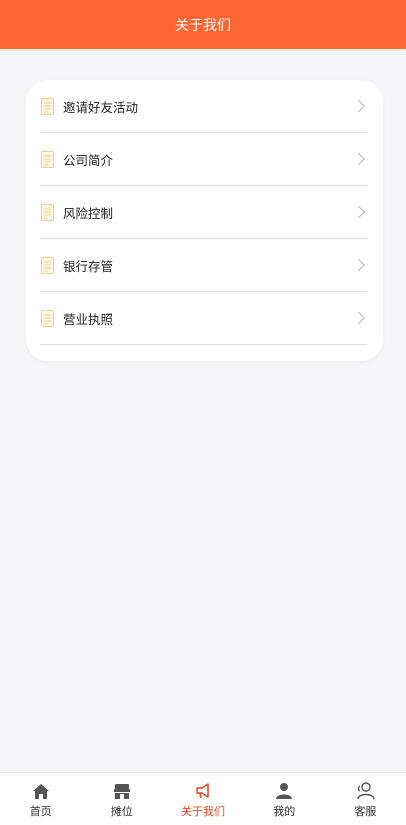  I want to click on tab-about-us: 关于我们, so click(202, 799).